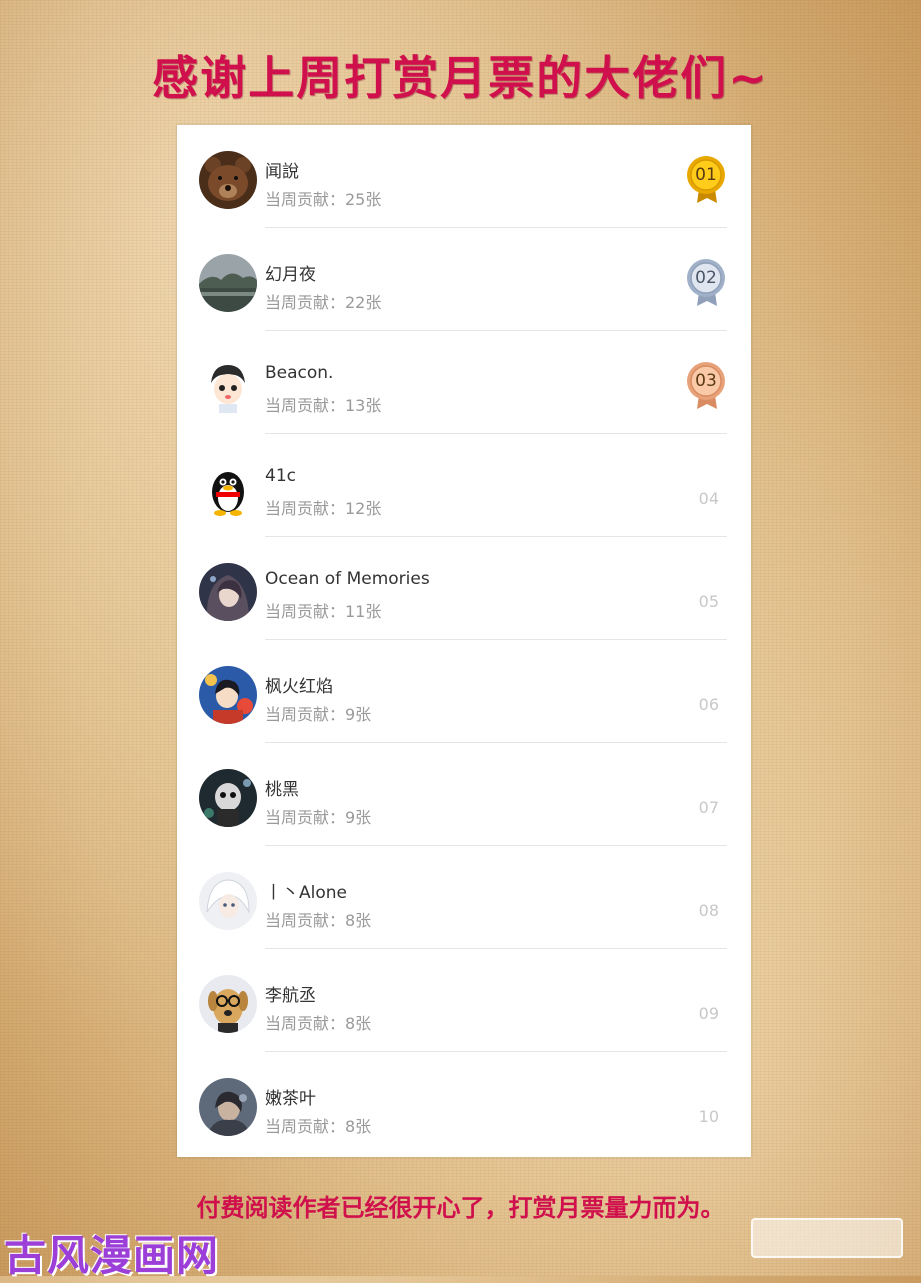 The image size is (921, 1283). Describe the element at coordinates (708, 1116) in the screenshot. I see `rank-number: 10` at that location.